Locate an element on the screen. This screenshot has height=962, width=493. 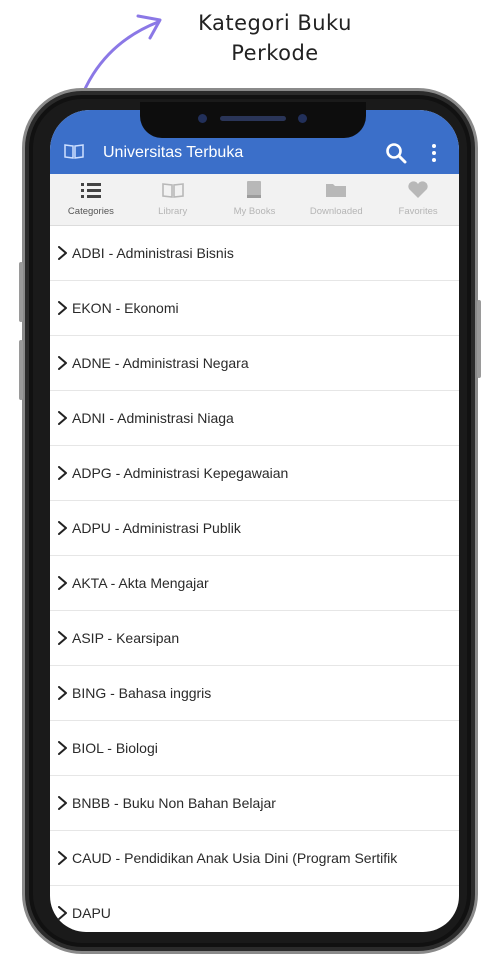
search-icon is located at coordinates (396, 153).